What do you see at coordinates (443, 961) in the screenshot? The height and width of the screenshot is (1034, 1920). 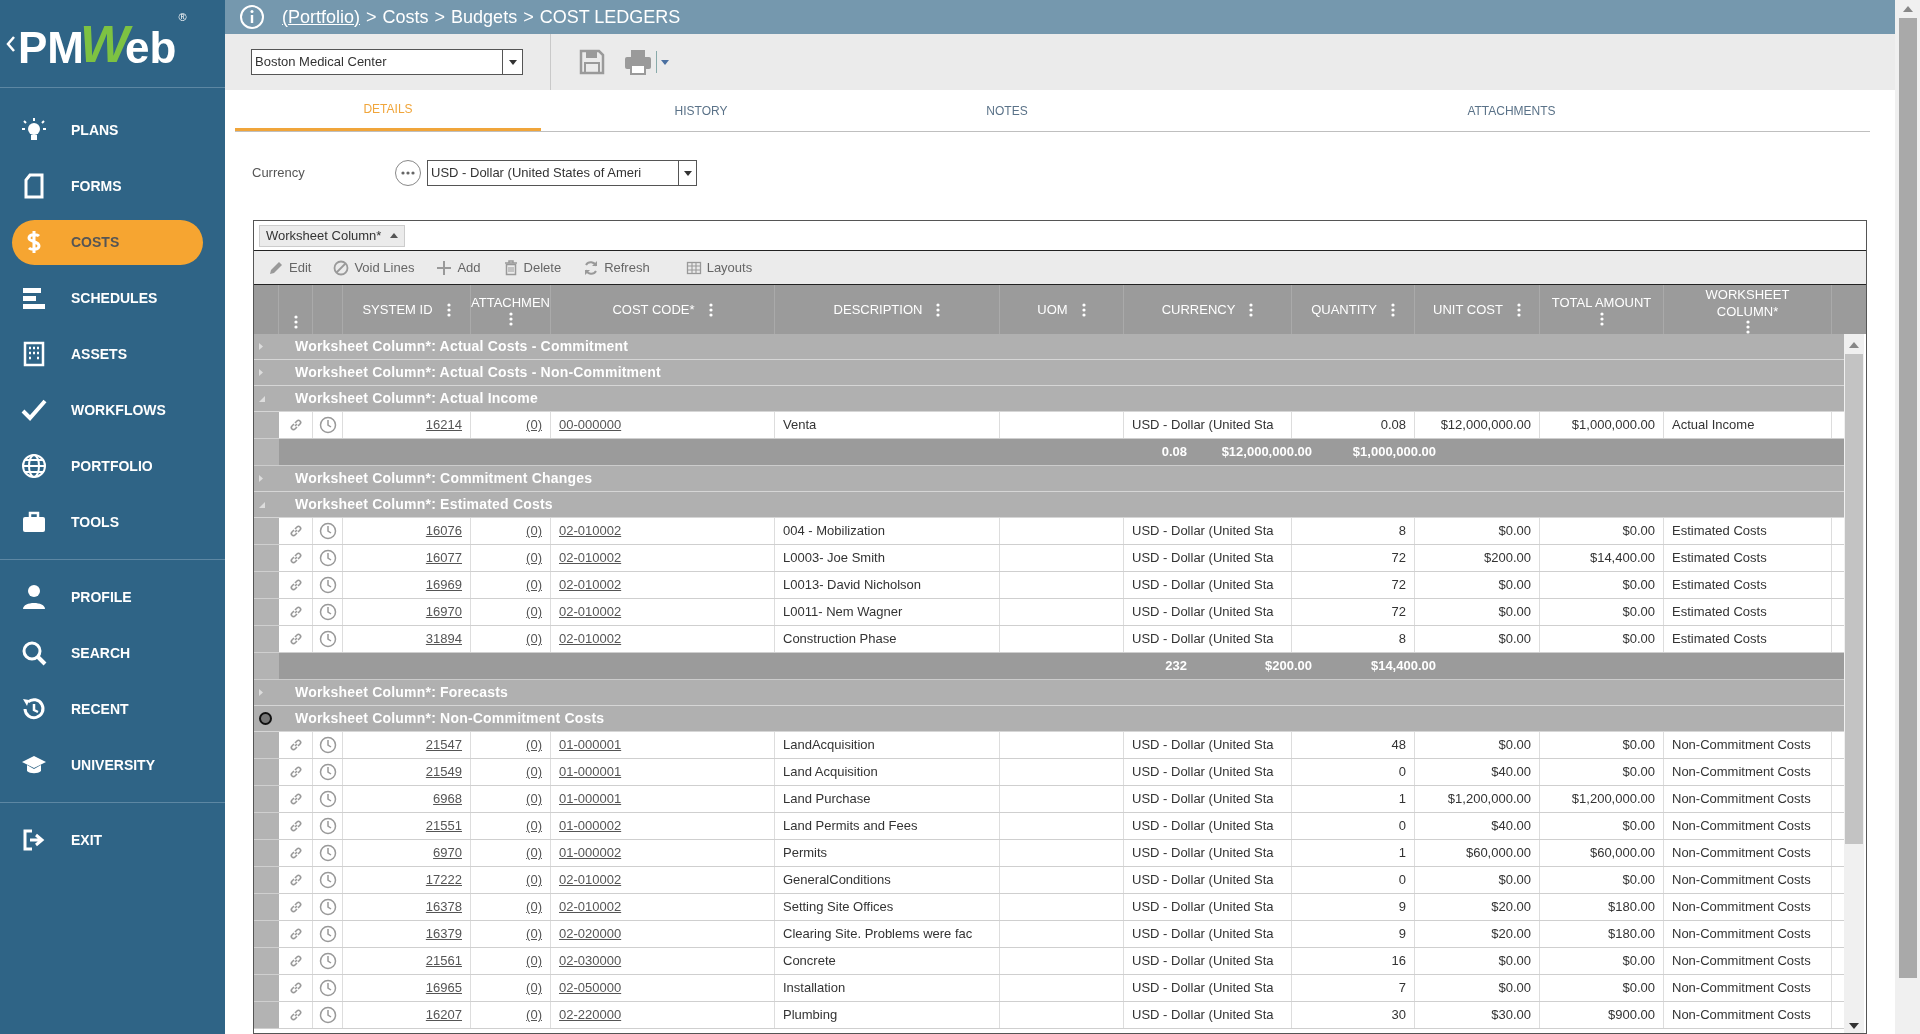 I see `table-link: 21561` at bounding box center [443, 961].